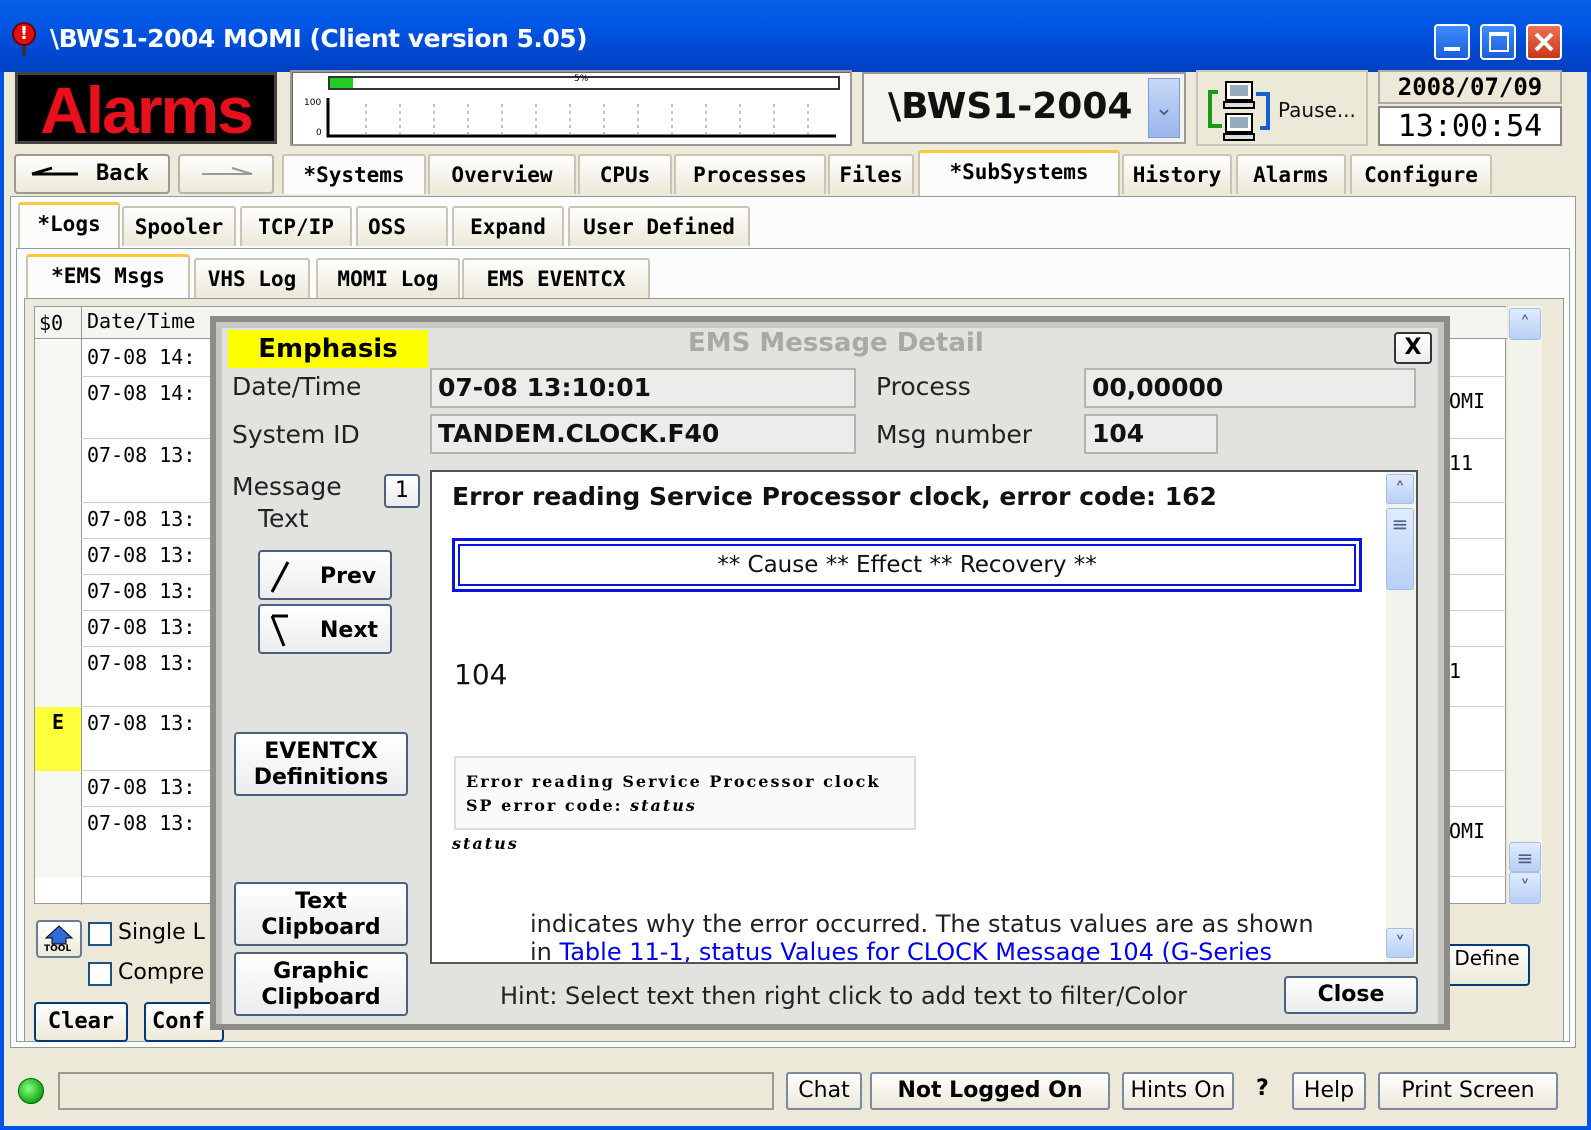 The image size is (1591, 1130). I want to click on cpu-gauge: 5% 100 0, so click(571, 108).